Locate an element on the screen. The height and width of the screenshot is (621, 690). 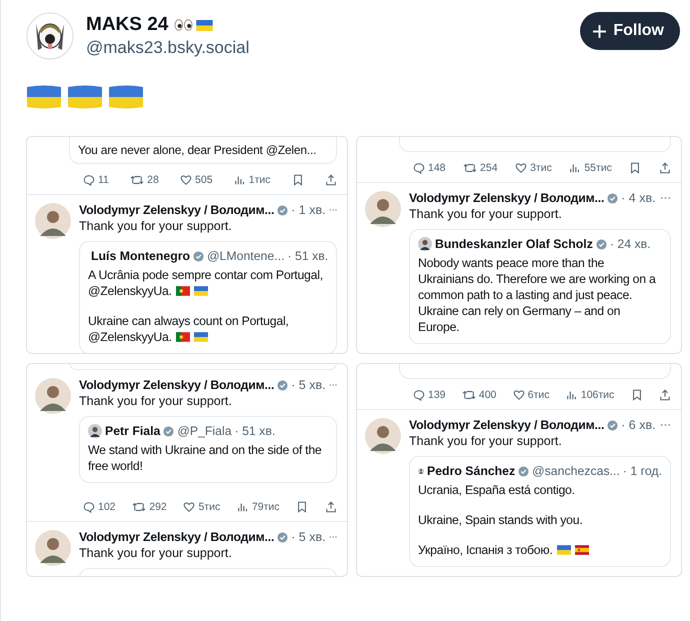
quote-card: Pedro Sánchez @sanchezcas... · 1 год. Ucrania, España está contigo. Ukraine, Spain stands with you. Україно, Іспанія з тобою. is located at coordinates (540, 511).